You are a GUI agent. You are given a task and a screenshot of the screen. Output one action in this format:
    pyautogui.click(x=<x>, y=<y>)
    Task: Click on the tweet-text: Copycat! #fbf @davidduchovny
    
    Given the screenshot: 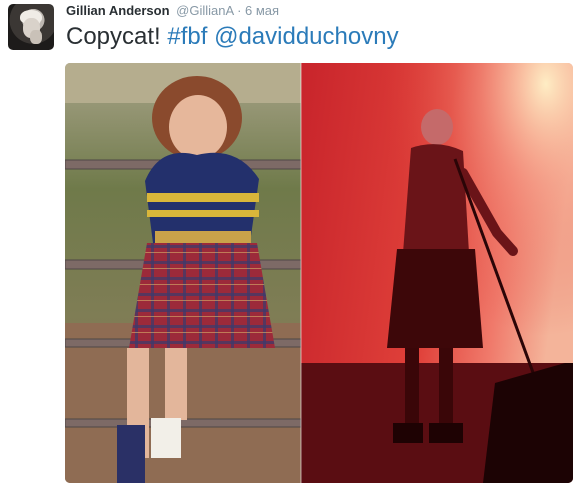 What is the action you would take?
    pyautogui.click(x=232, y=37)
    